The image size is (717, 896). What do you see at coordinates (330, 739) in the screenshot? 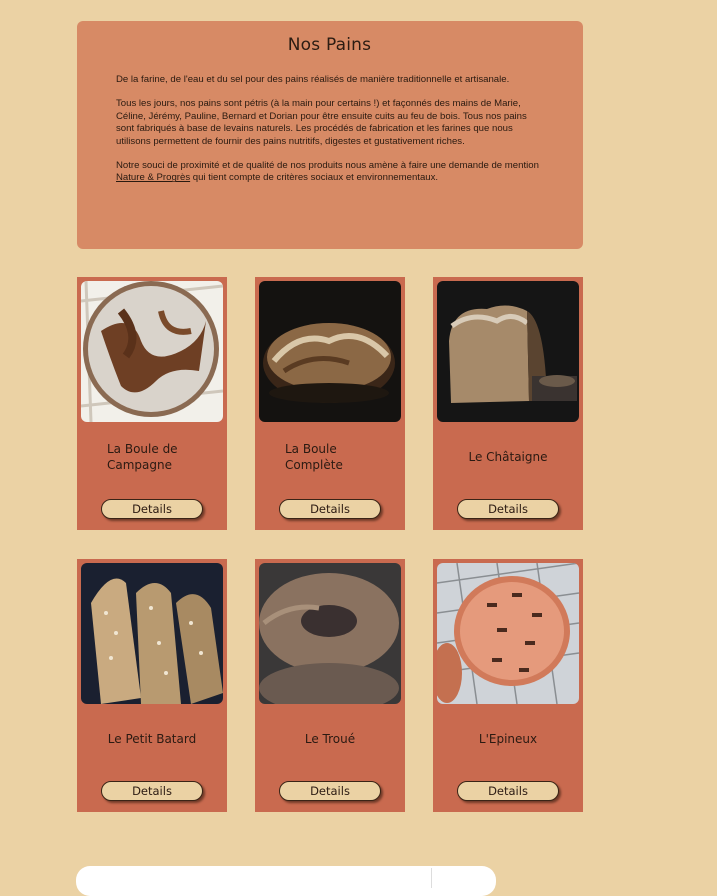
I see `product-name: Le Troué` at bounding box center [330, 739].